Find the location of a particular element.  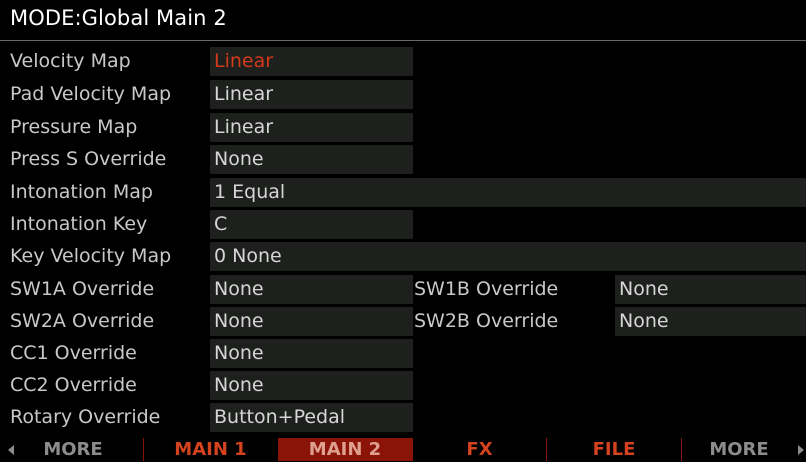

rotary-override-label: Rotary Override is located at coordinates (85, 417).